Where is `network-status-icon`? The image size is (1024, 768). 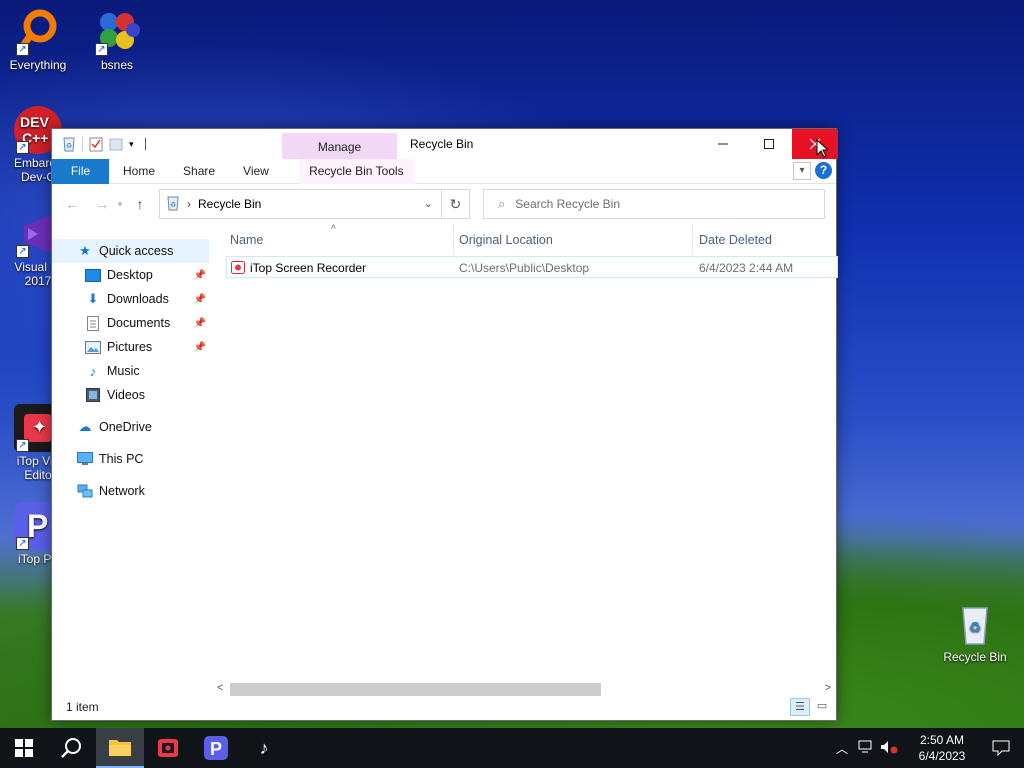
network-status-icon is located at coordinates (866, 748).